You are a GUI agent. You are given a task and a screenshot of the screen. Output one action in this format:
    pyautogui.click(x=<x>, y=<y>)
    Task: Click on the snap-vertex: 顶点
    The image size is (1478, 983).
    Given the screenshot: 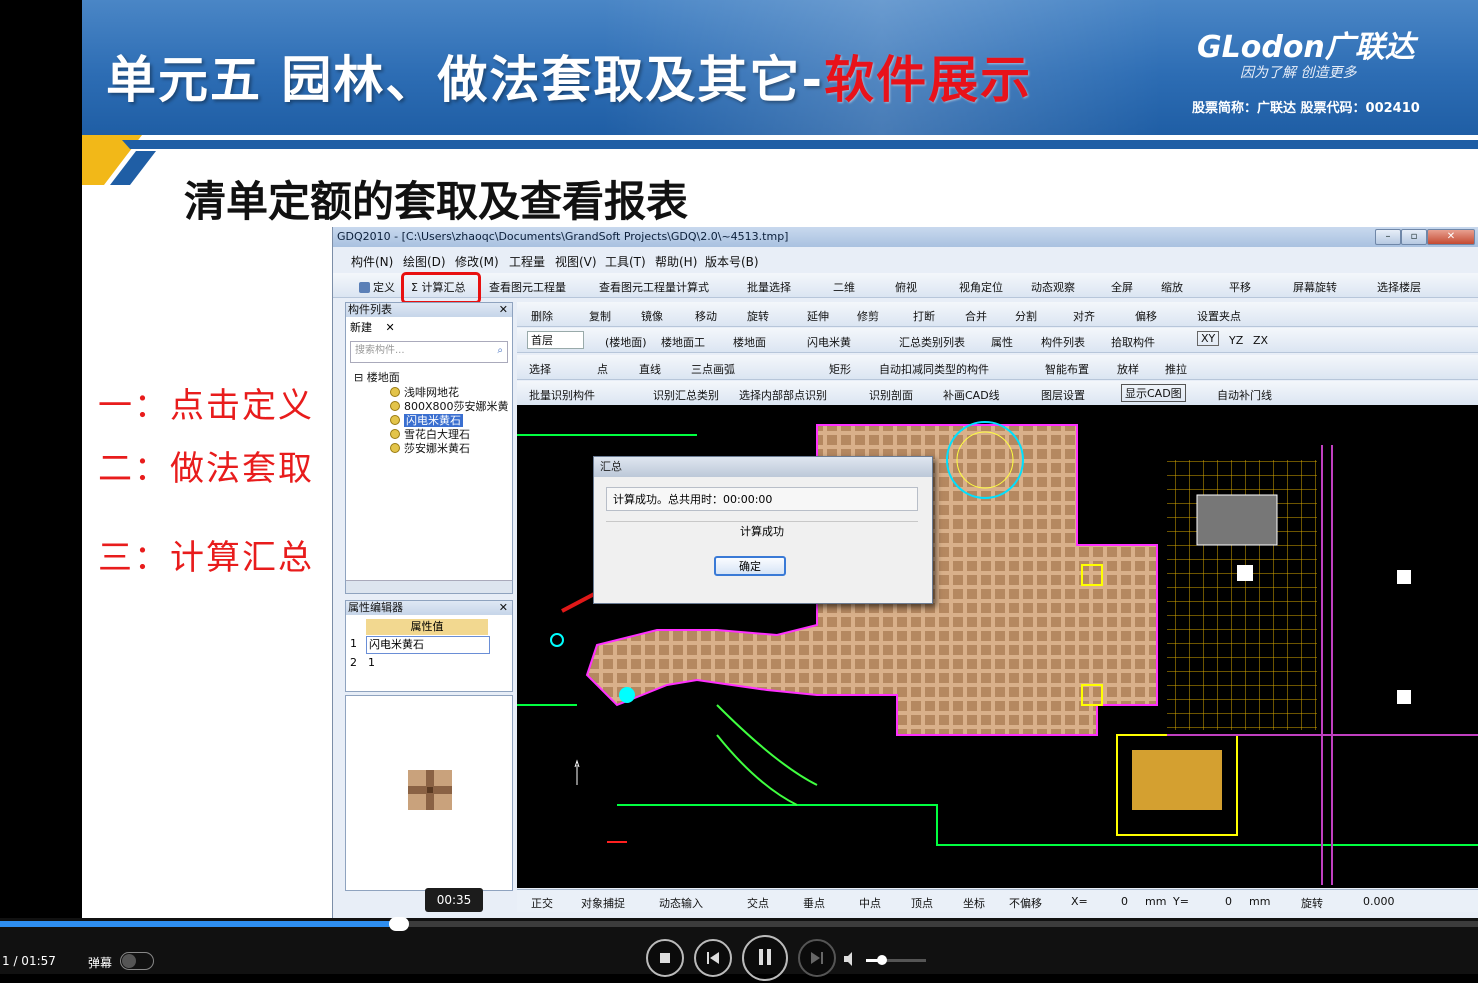 What is the action you would take?
    pyautogui.click(x=922, y=903)
    